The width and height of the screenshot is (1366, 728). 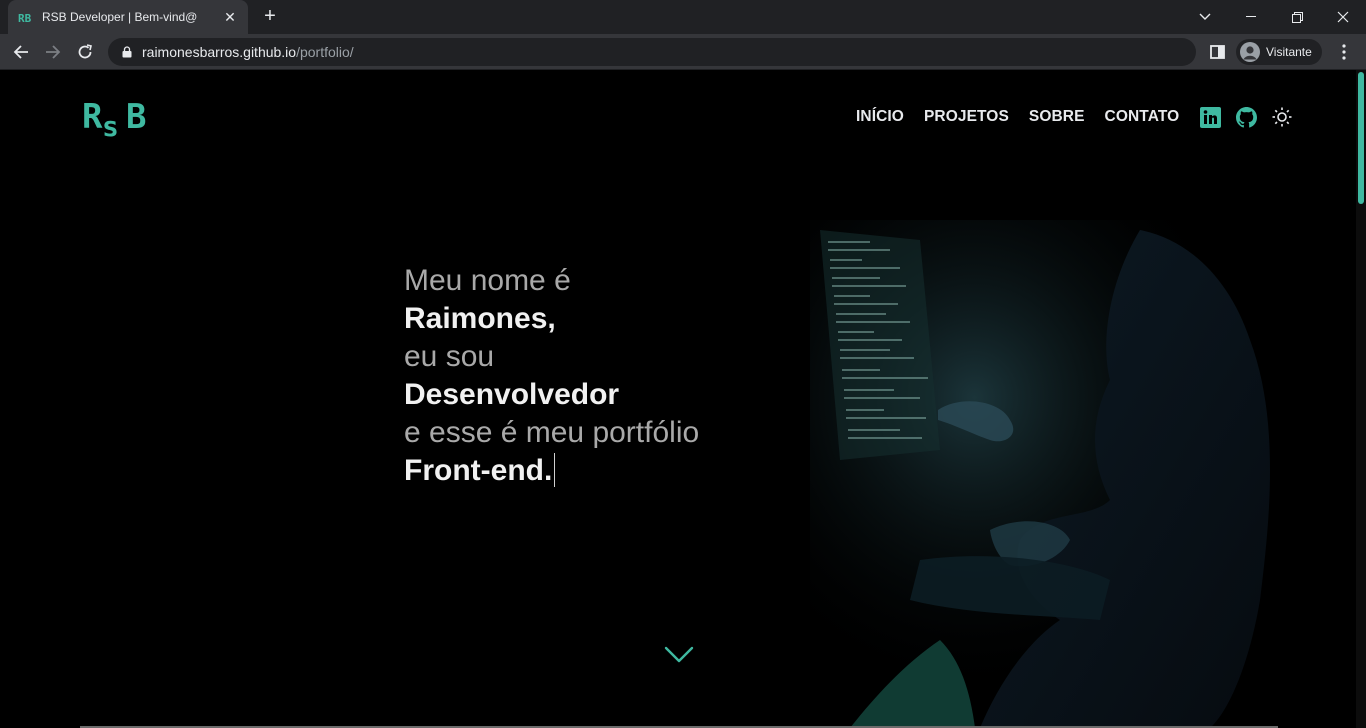 I want to click on nav-link-contato: CONTATO, so click(x=1142, y=117).